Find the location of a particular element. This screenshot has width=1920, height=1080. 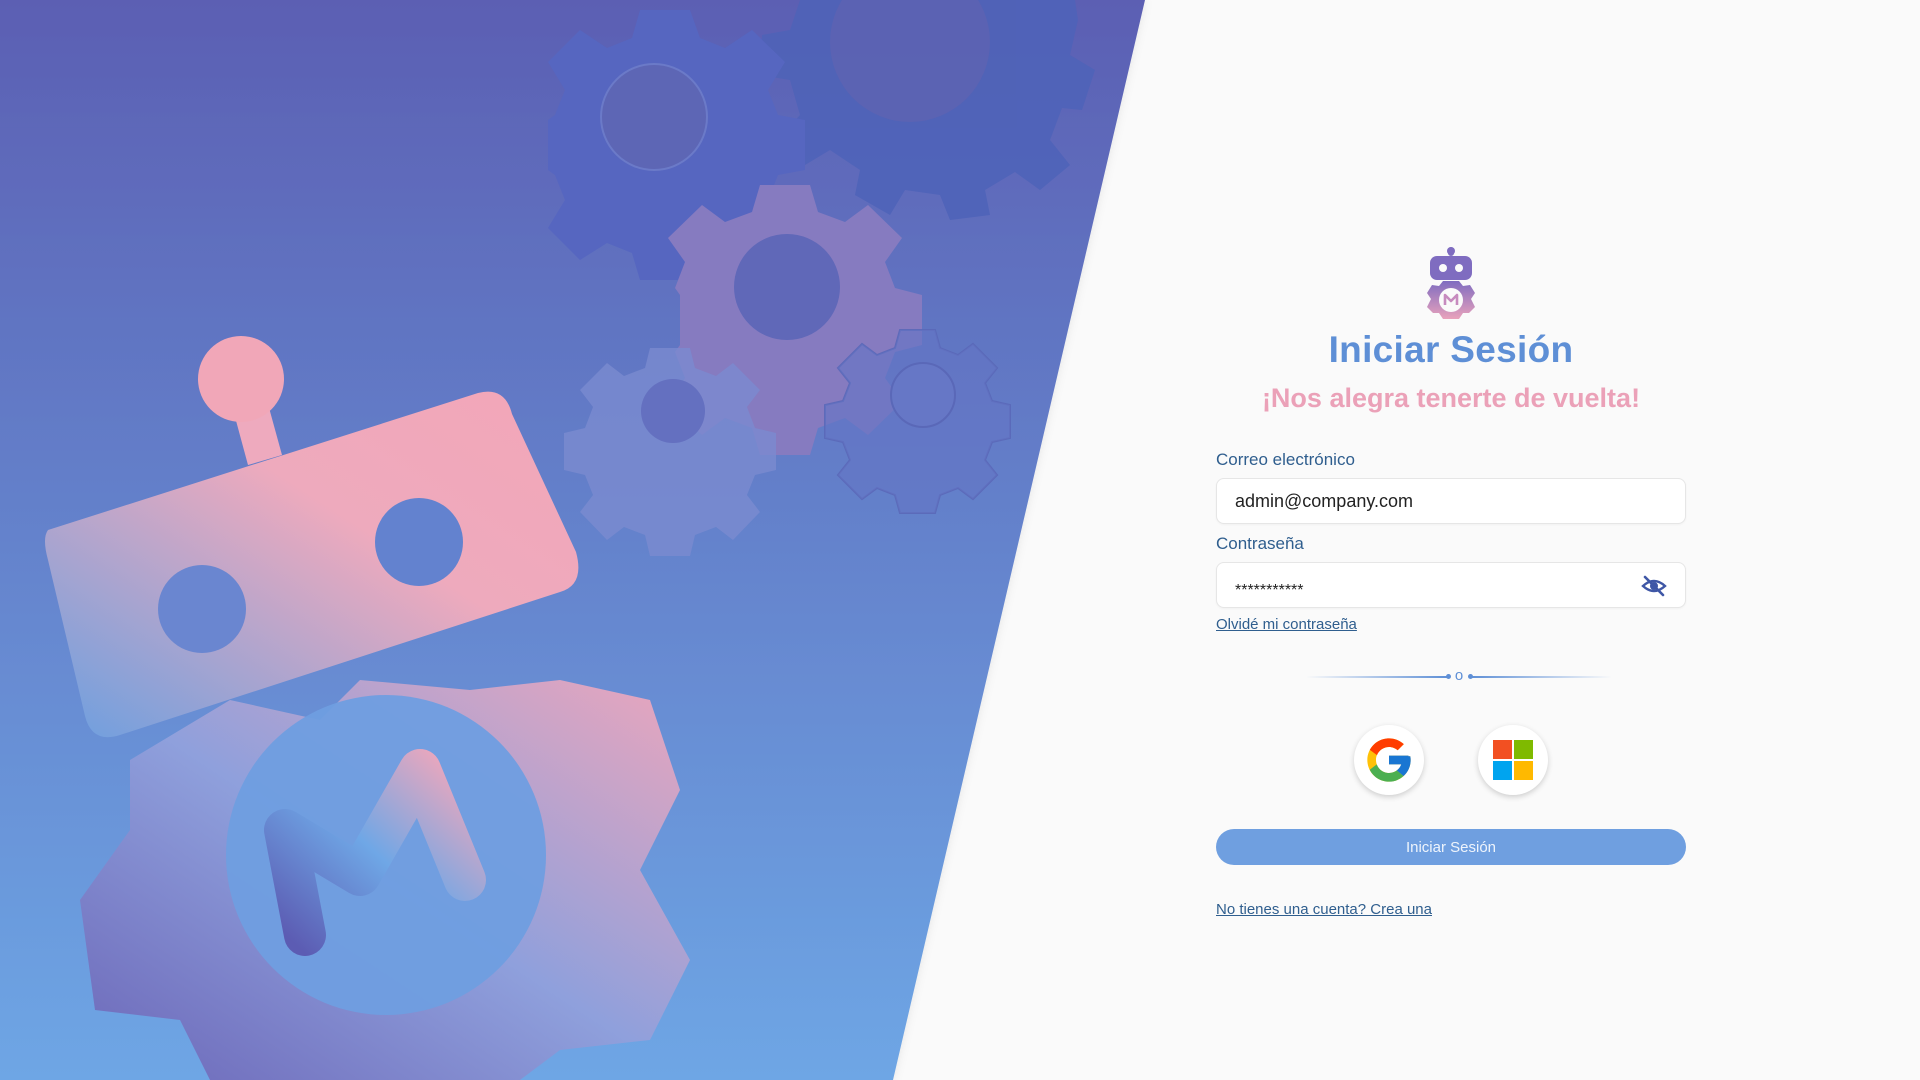

password-label: Contraseña is located at coordinates (1260, 543).